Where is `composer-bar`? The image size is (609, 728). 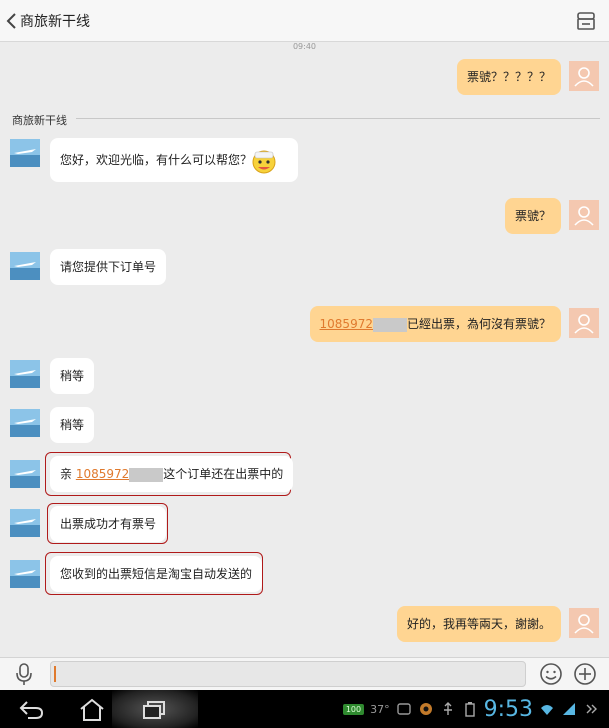 composer-bar is located at coordinates (304, 673).